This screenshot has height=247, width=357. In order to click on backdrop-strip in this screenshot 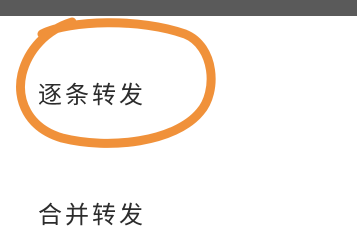, I will do `click(178, 8)`.